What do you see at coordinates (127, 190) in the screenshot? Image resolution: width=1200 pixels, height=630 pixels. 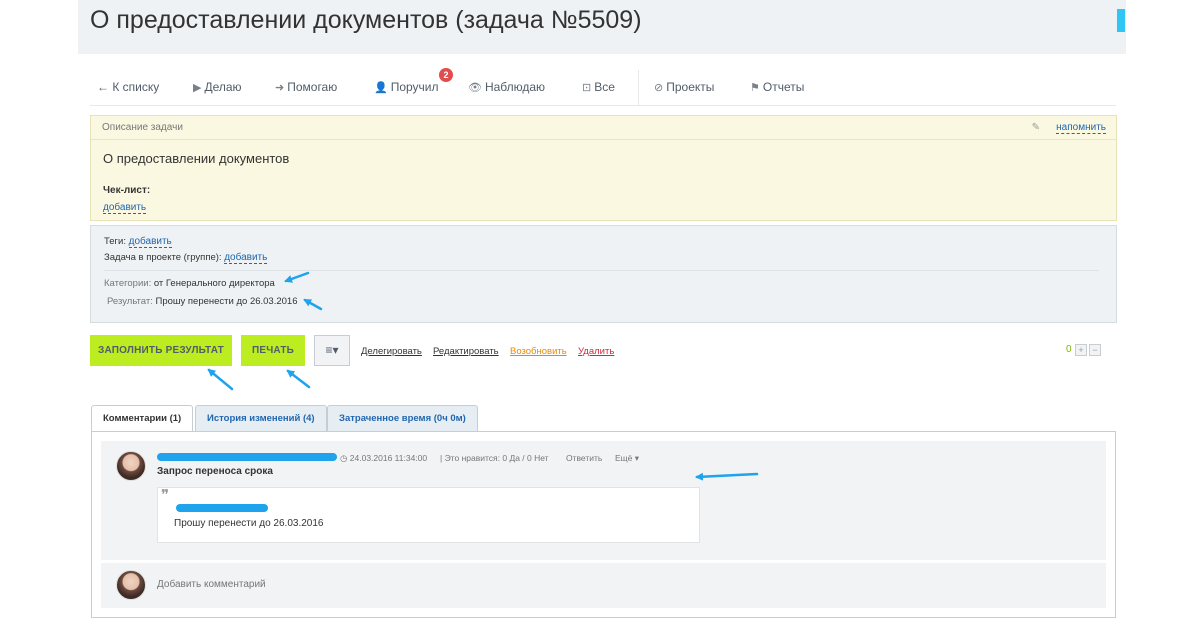 I see `checklist-label: Чек-лист:` at bounding box center [127, 190].